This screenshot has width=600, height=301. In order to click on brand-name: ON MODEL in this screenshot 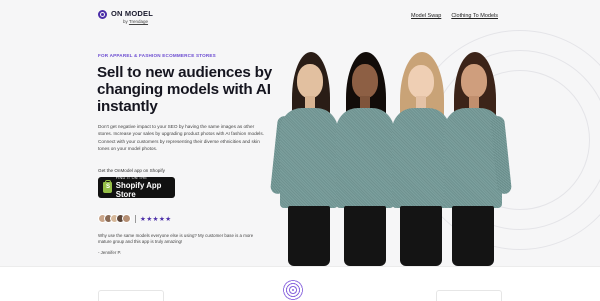, I will do `click(132, 13)`.